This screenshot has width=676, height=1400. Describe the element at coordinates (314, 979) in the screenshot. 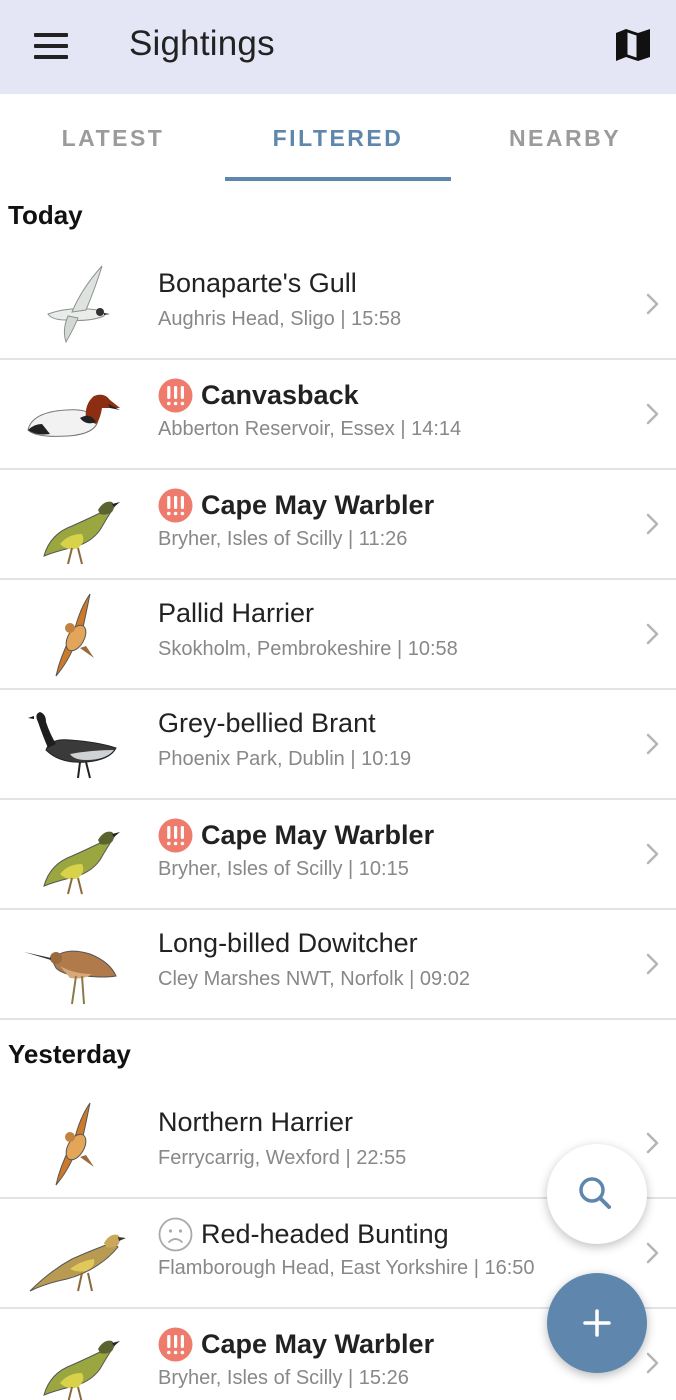

I see `sighting-location-time: Cley Marshes NWT, Norfolk | 09:02` at that location.